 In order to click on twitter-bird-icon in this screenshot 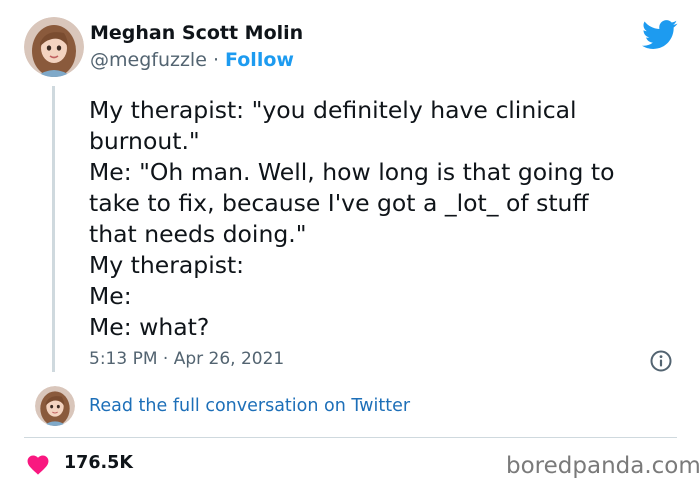, I will do `click(660, 35)`.